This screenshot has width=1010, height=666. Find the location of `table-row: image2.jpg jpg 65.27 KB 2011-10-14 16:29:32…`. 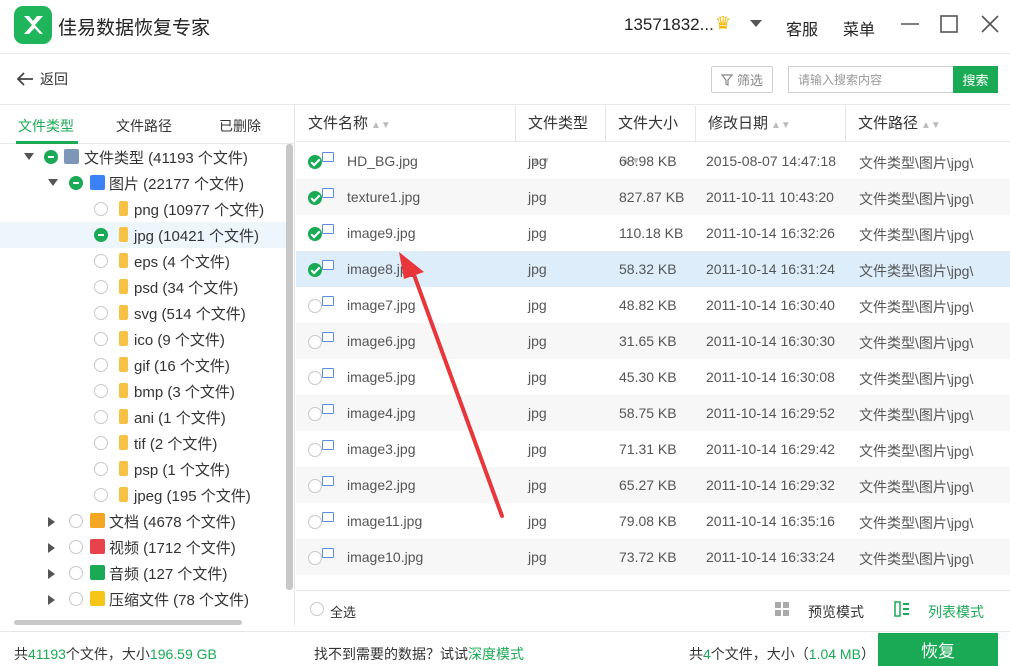

table-row: image2.jpg jpg 65.27 KB 2011-10-14 16:29:32… is located at coordinates (653, 485).